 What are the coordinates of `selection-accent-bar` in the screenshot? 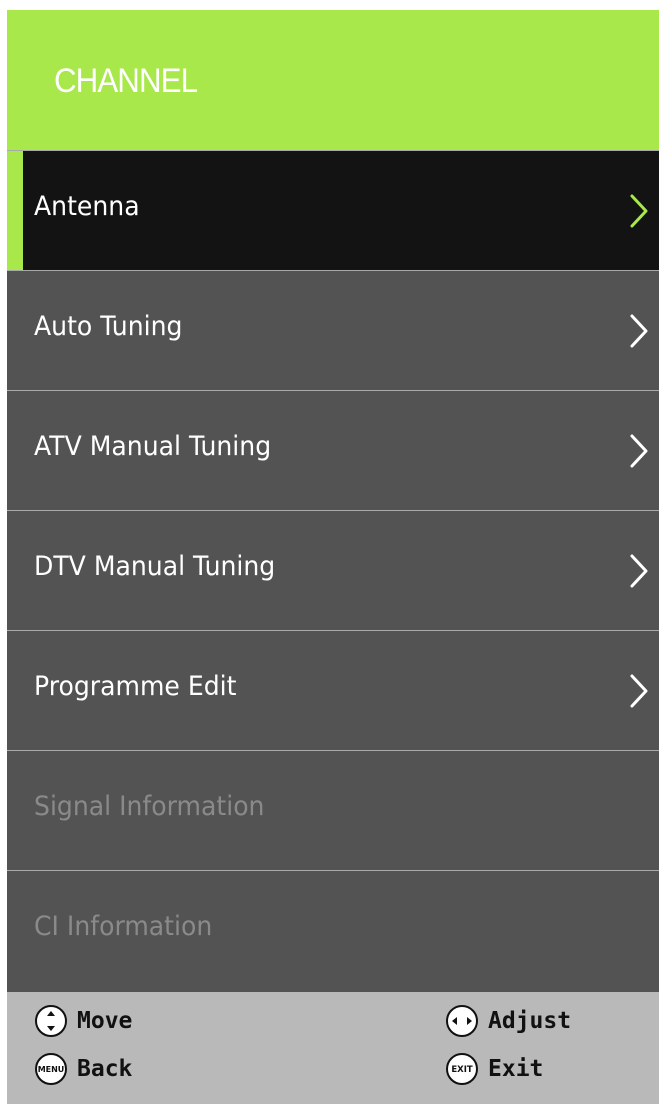 It's located at (15, 210).